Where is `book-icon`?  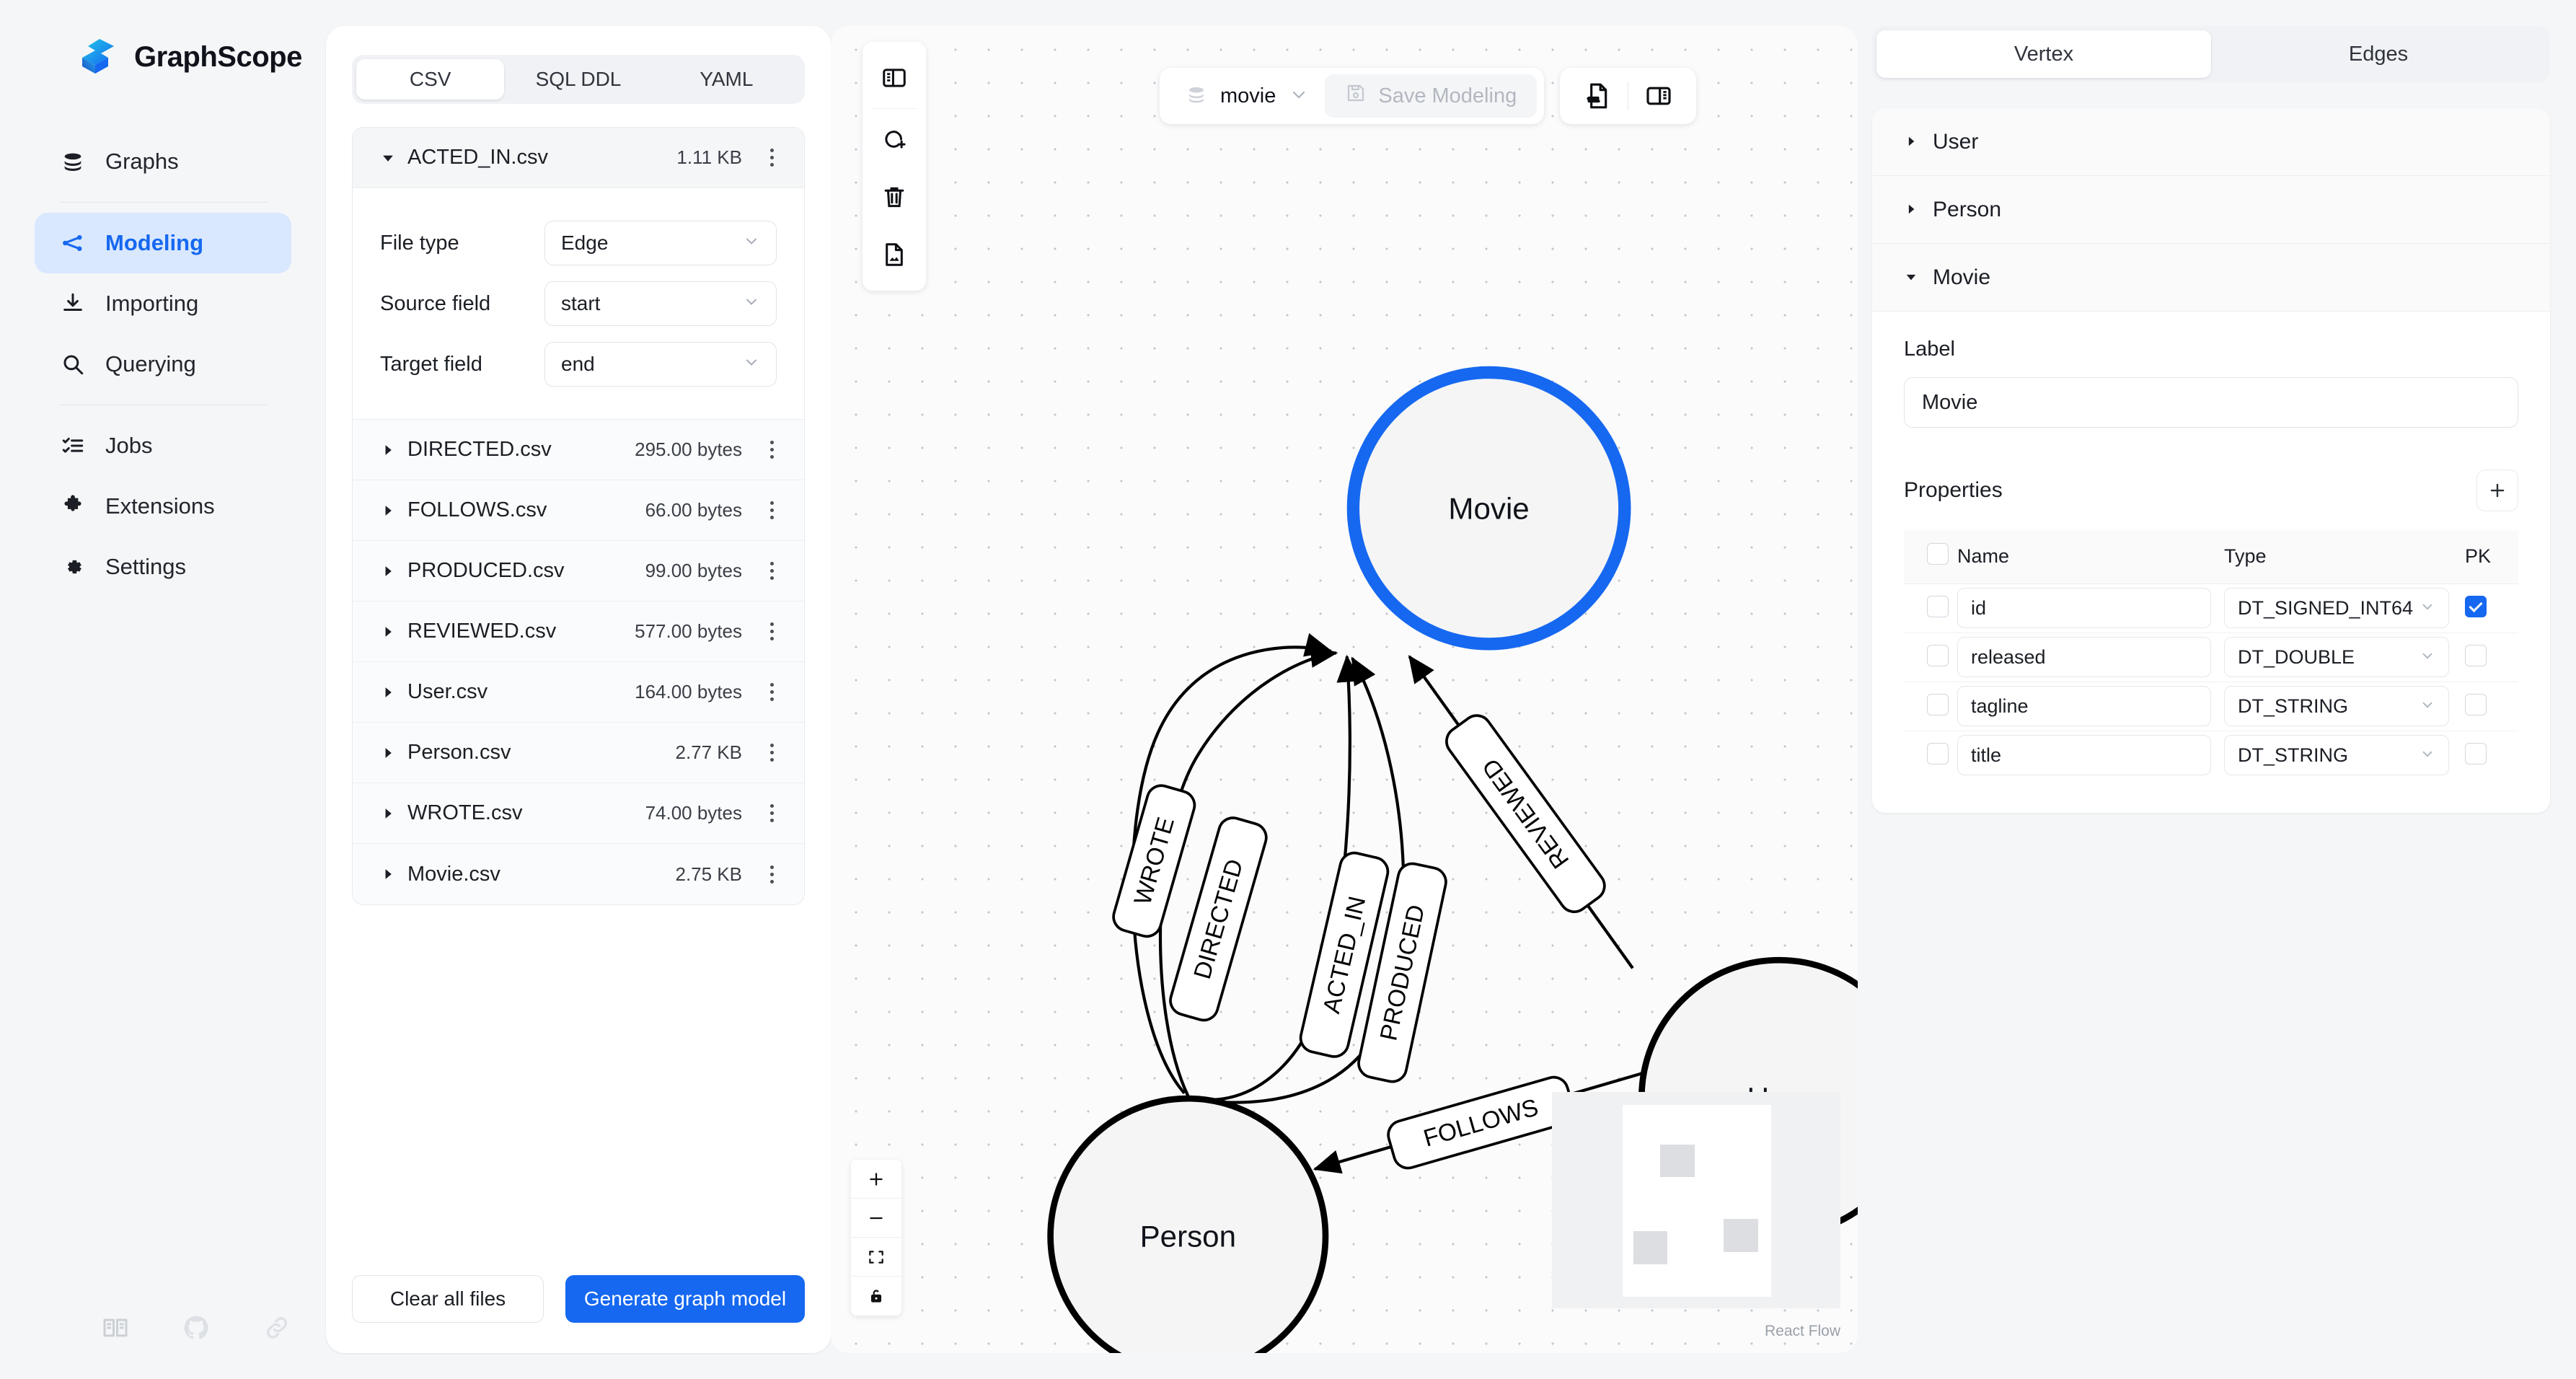
book-icon is located at coordinates (115, 1329).